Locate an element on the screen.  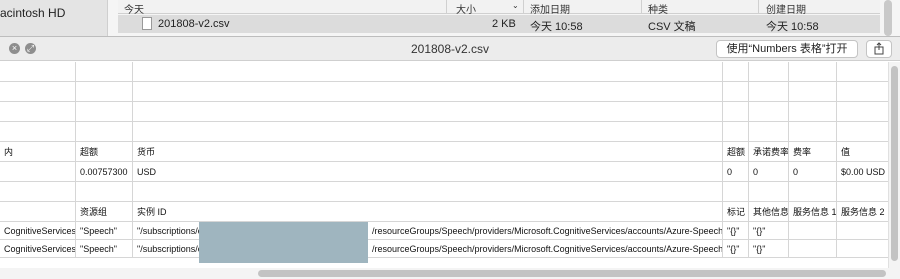
table-cell: 0.00757300 is located at coordinates (103, 171).